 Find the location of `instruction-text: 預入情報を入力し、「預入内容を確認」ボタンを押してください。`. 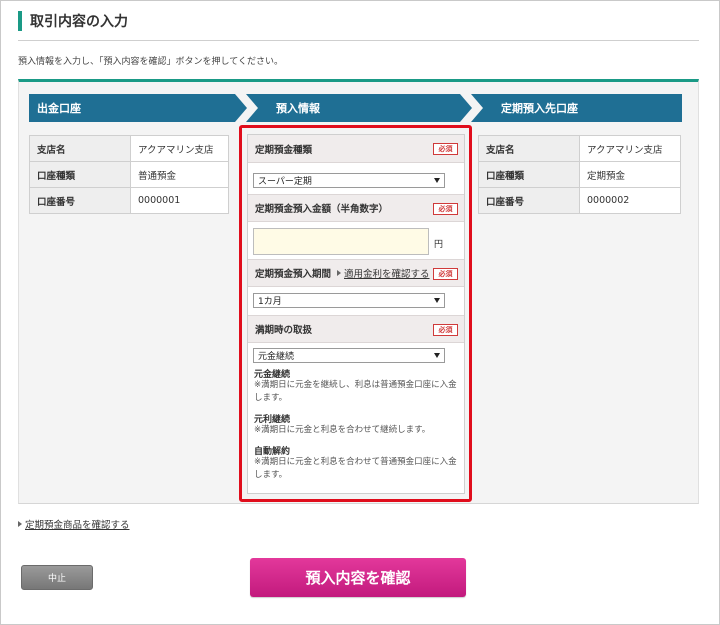

instruction-text: 預入情報を入力し、「預入内容を確認」ボタンを押してください。 is located at coordinates (150, 62).